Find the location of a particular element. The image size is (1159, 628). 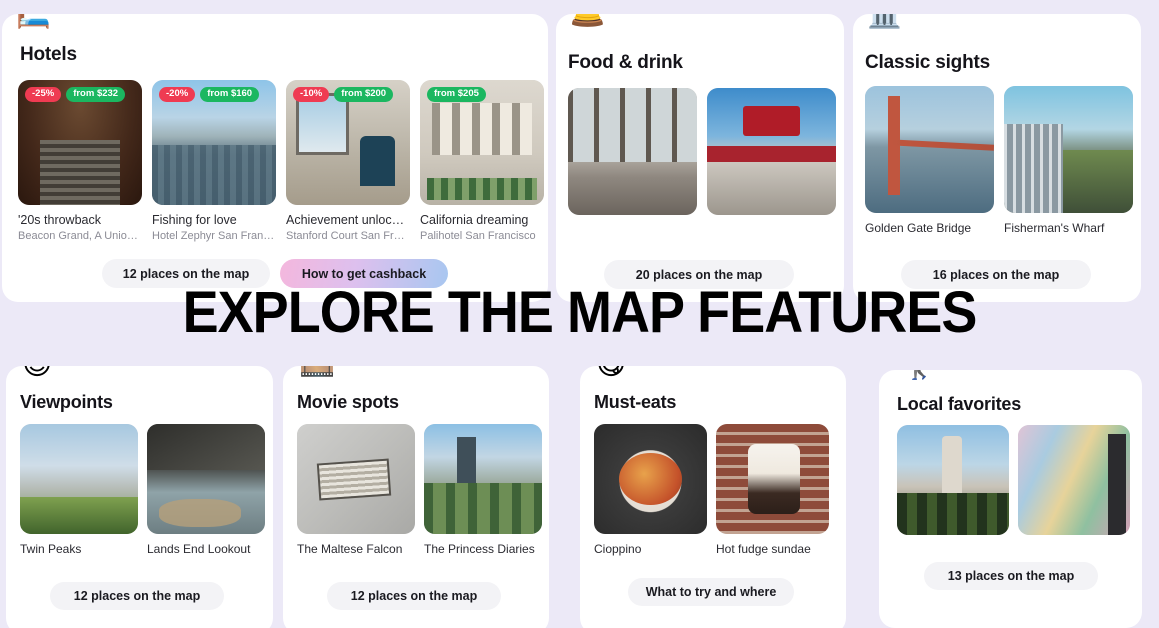

badge-group: -25% from $232 is located at coordinates (75, 95).